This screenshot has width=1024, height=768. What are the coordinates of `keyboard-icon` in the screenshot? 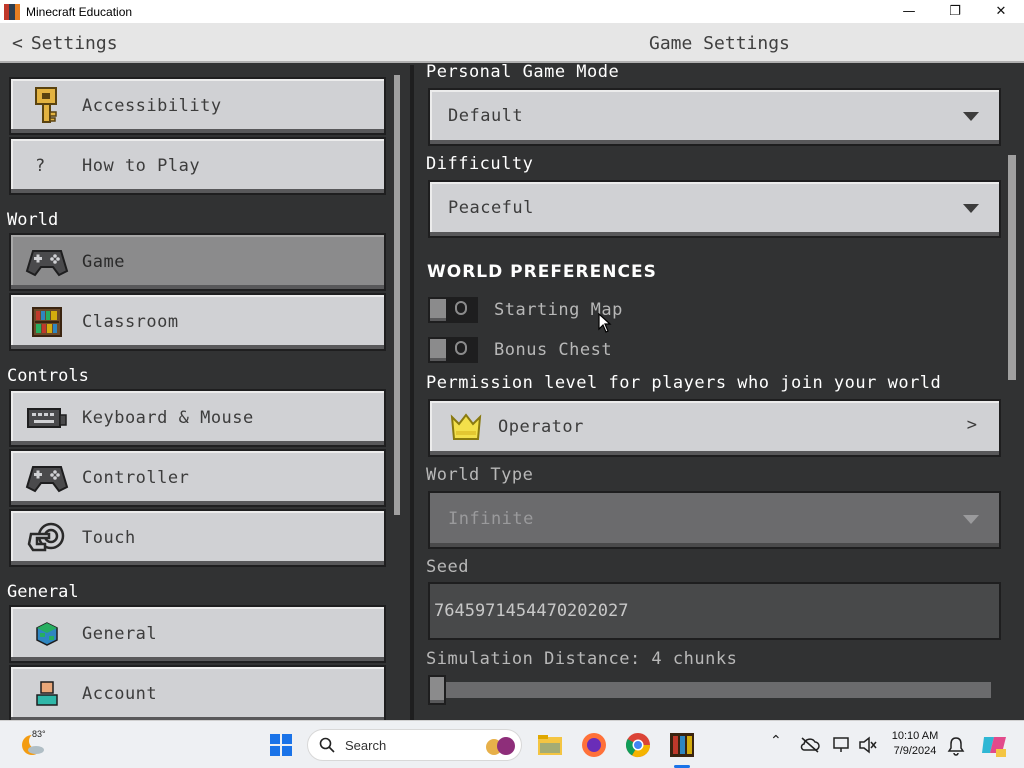 It's located at (47, 418).